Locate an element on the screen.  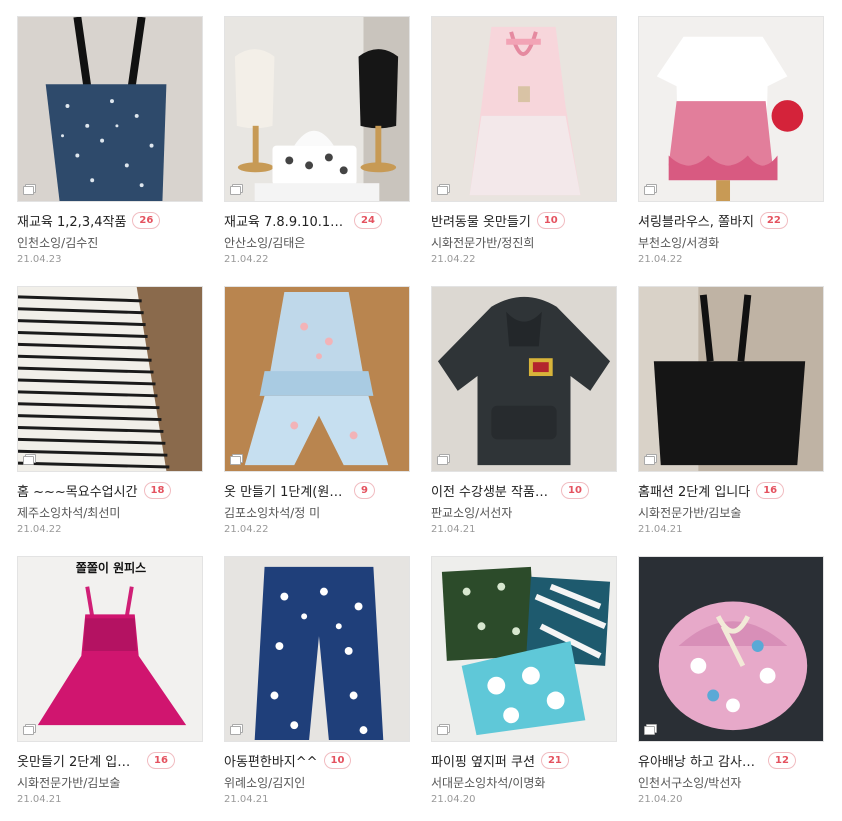
post-title: 반려동물 옷만들기 is located at coordinates (481, 220).